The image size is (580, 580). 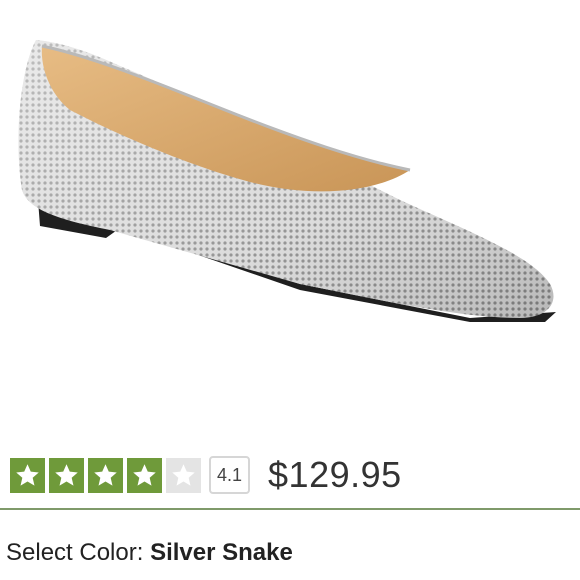 I want to click on selected-color-value: Silver Snake, so click(x=221, y=552).